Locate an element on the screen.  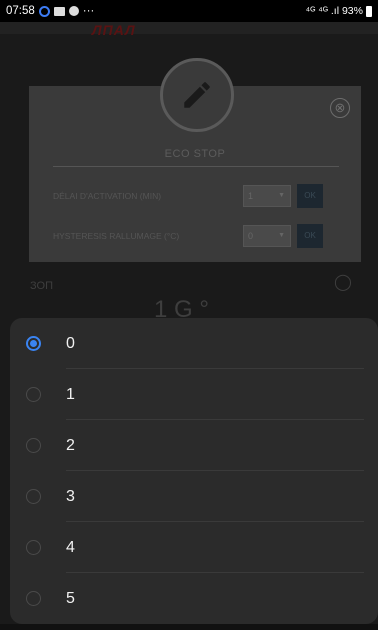
navigation-strip is located at coordinates (189, 627).